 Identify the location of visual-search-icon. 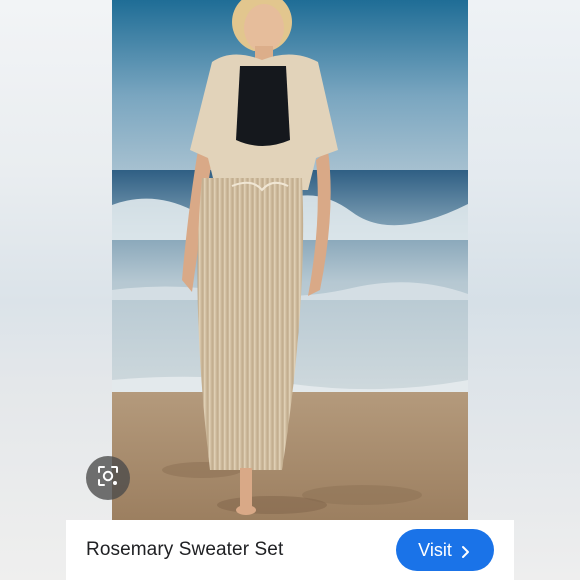
(108, 478).